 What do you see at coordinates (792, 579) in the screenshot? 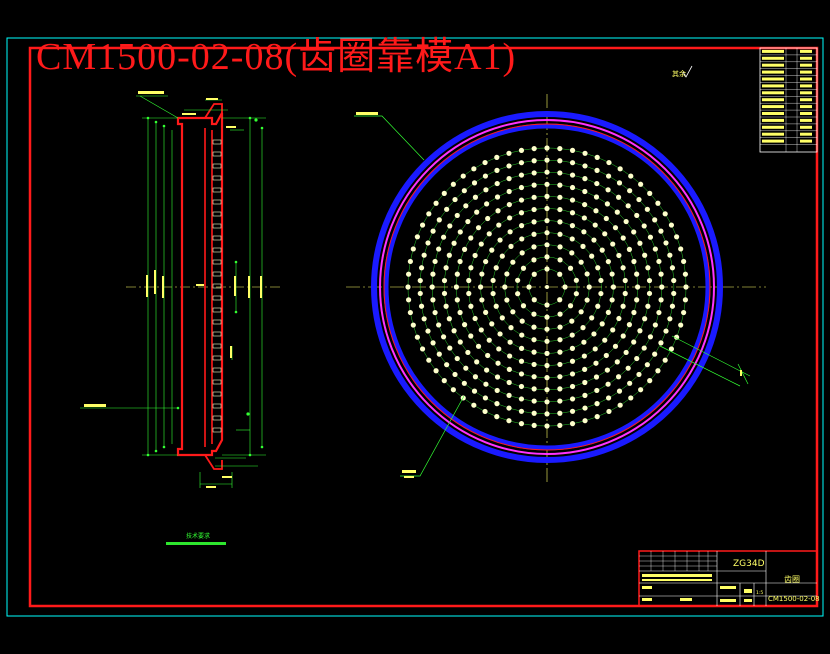
I see `part-name-label: 齿圈` at bounding box center [792, 579].